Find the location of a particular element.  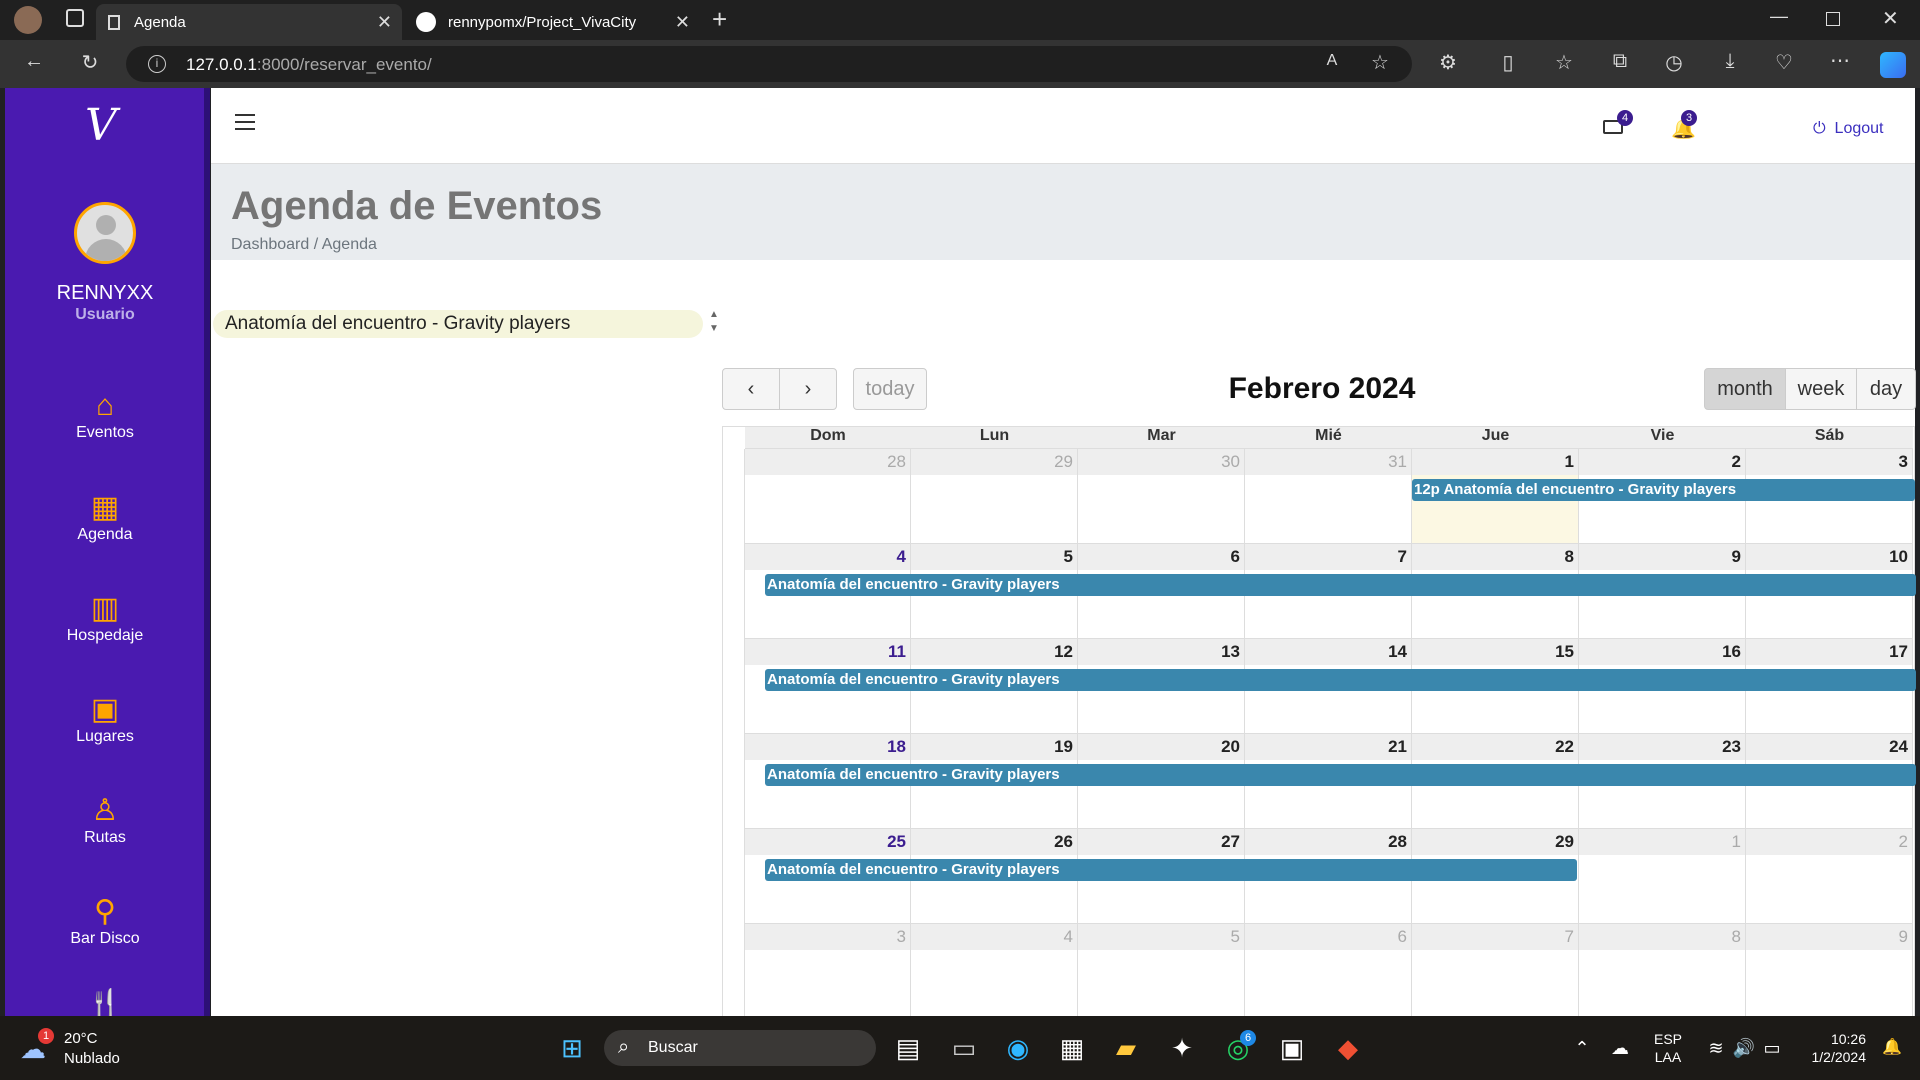

clock: 10:26 1/2/2024 is located at coordinates (1833, 1048).